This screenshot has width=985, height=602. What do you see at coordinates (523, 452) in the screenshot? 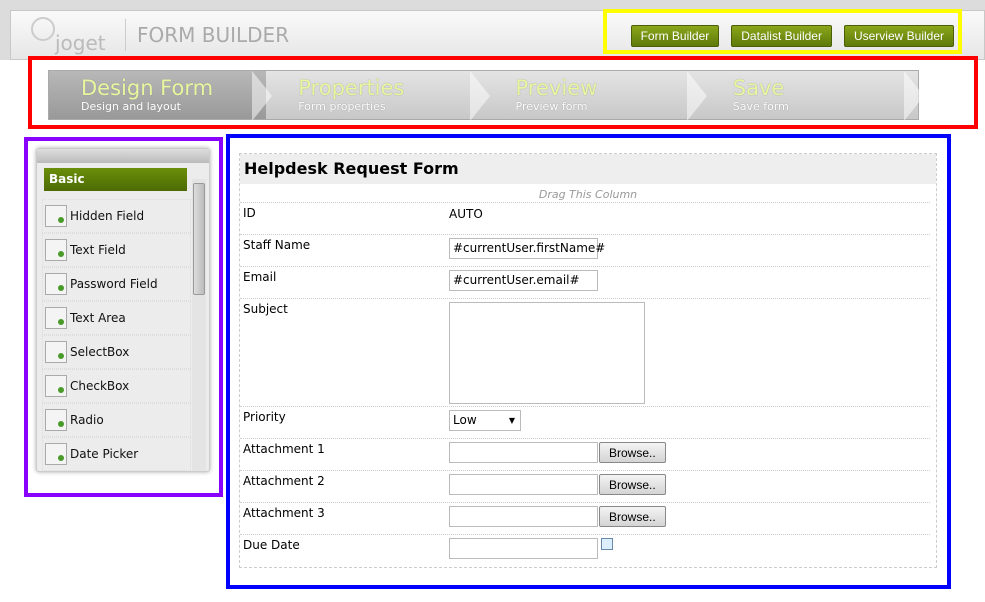
I see `attachment-1-input` at bounding box center [523, 452].